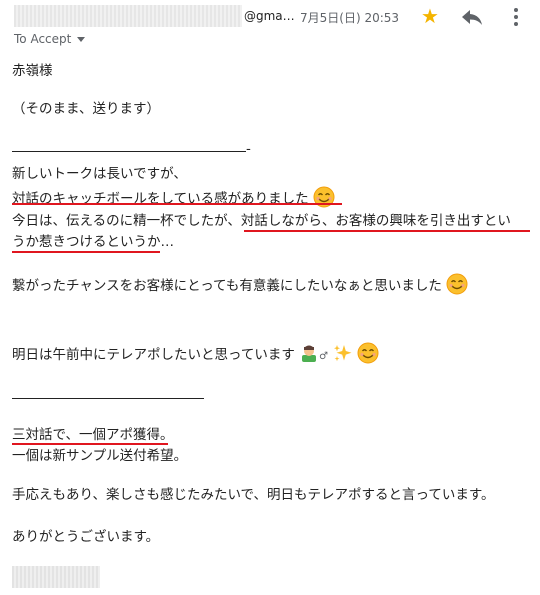  I want to click on paragraph-line: 手応えもあり、楽しさも感じたみたいで、明日もテレアポすると言っています。, so click(253, 495).